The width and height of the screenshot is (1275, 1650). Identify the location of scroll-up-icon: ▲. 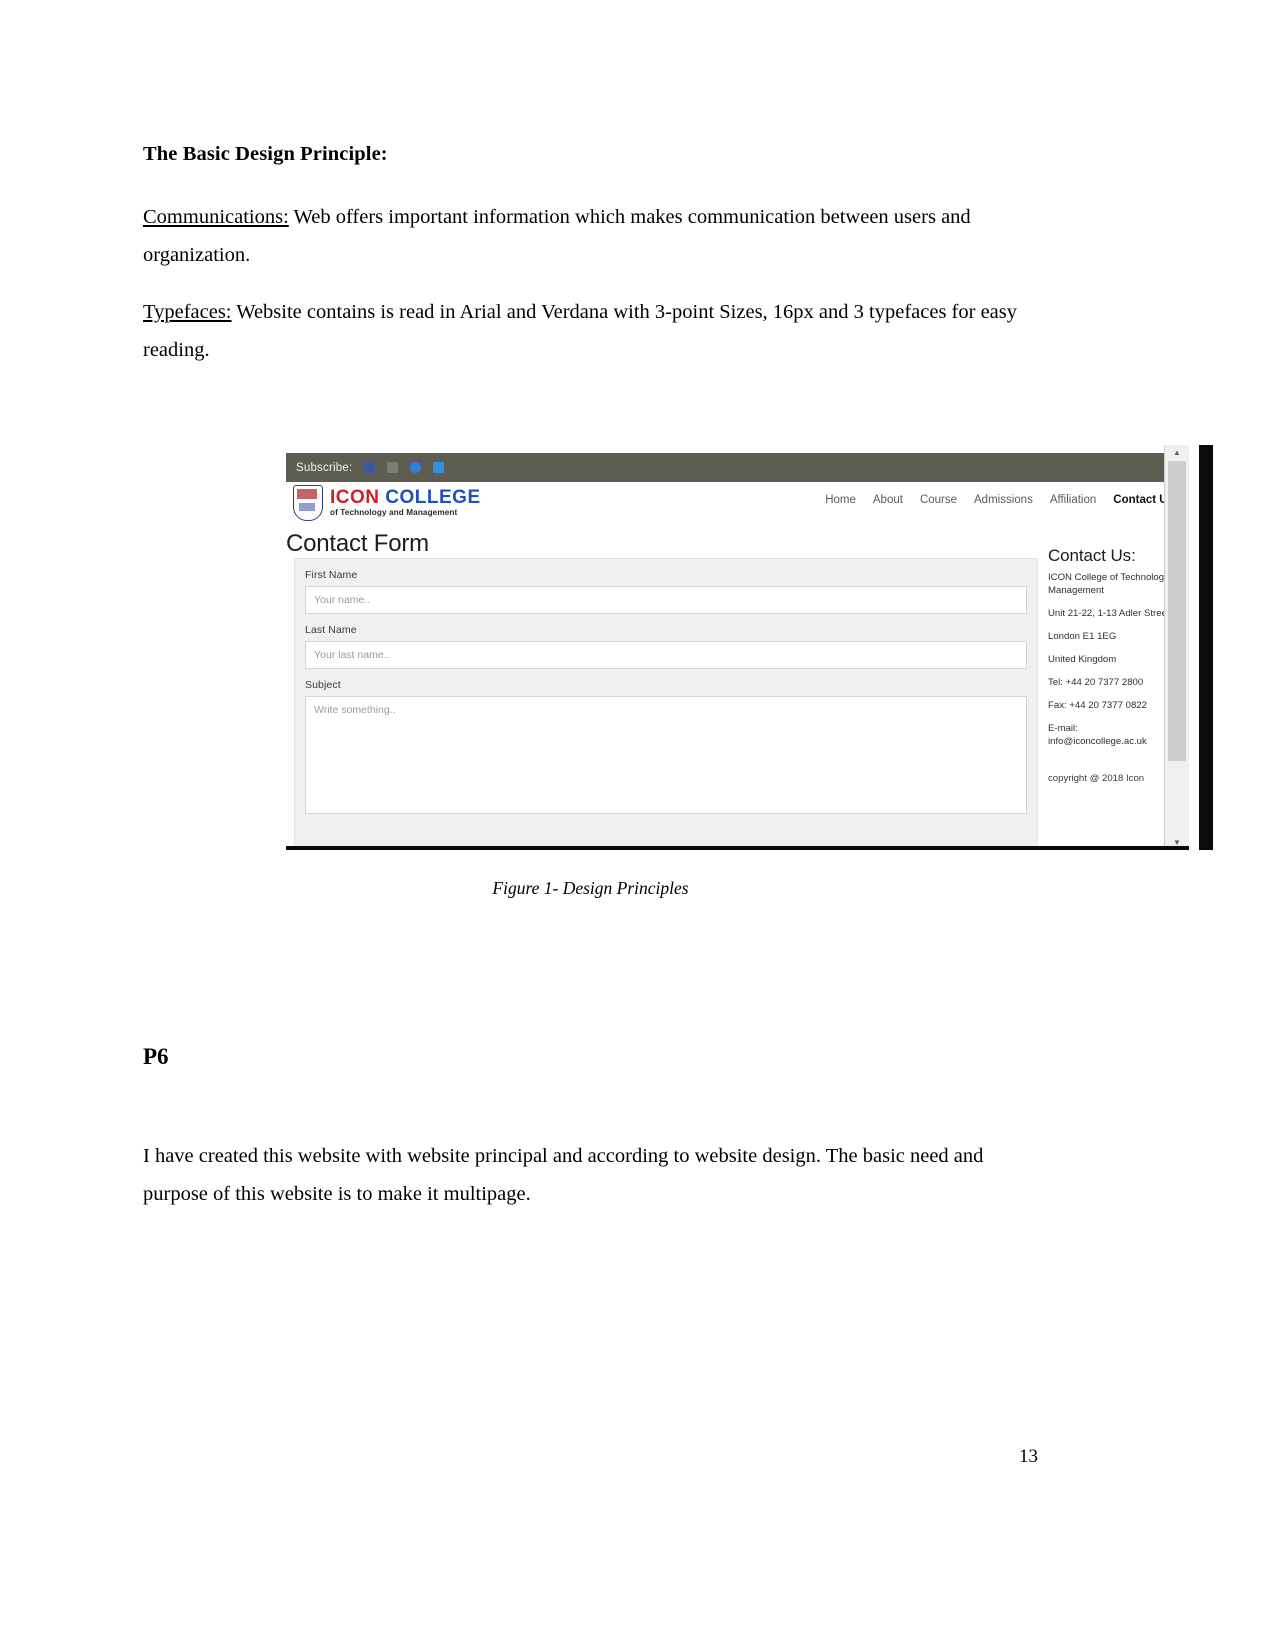
(1177, 452).